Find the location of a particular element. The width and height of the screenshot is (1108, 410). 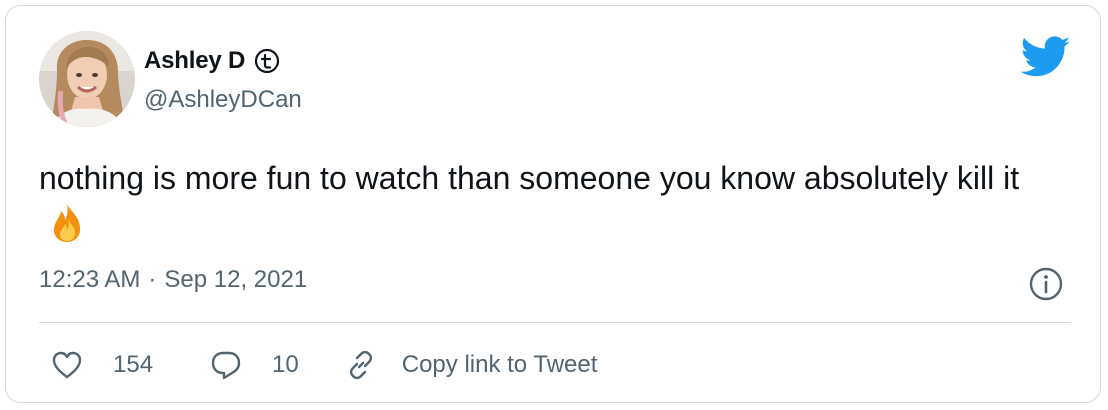

divider is located at coordinates (555, 322).